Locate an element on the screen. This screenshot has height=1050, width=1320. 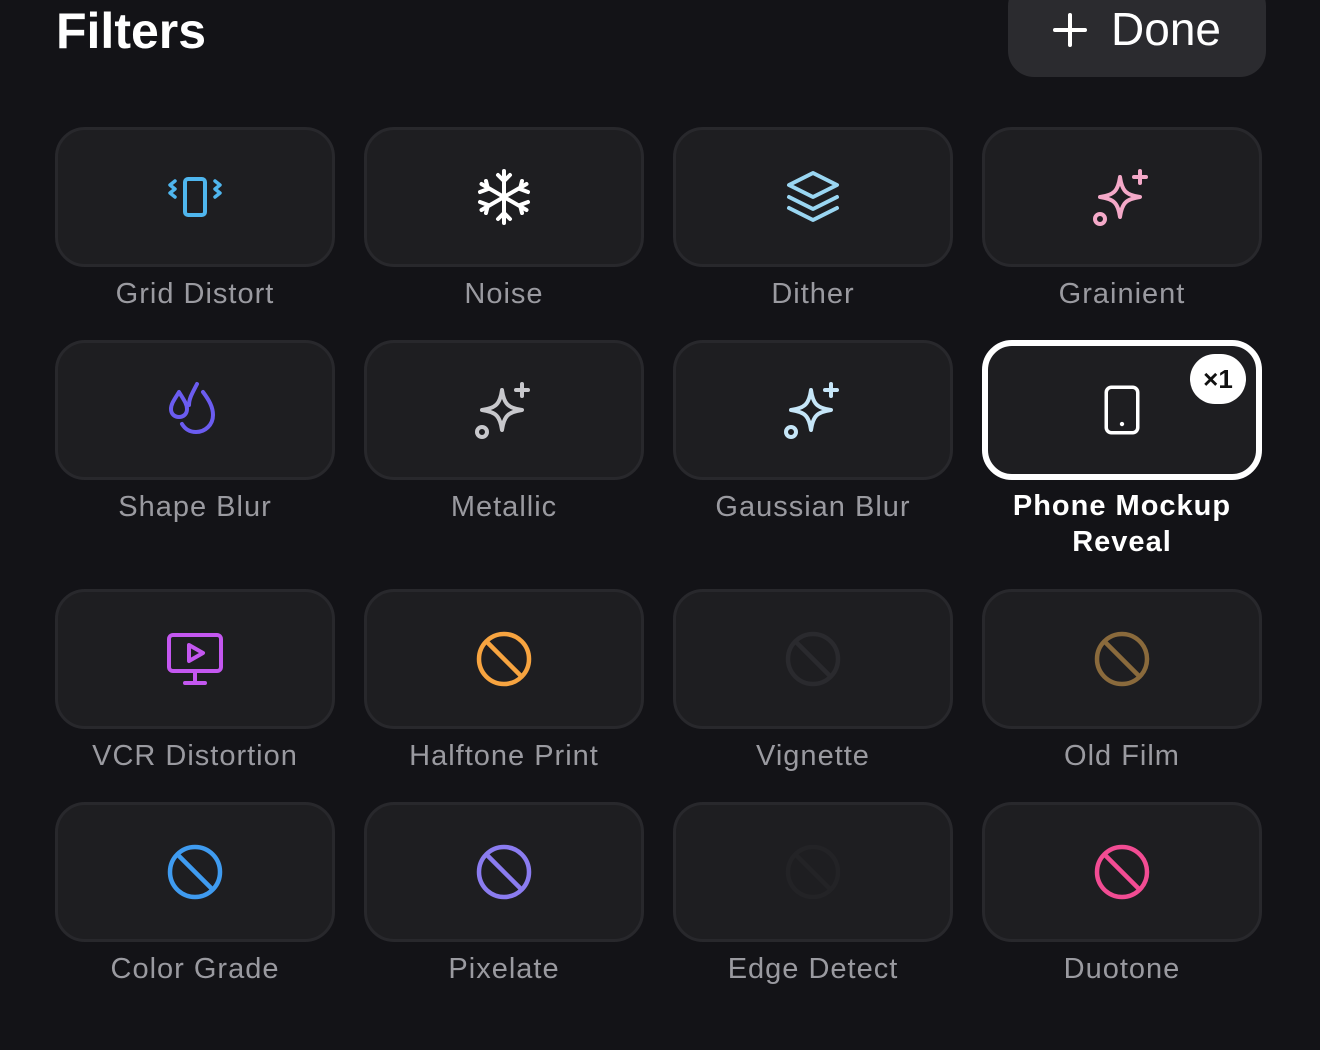
filter-label: Old Film is located at coordinates (1122, 756).